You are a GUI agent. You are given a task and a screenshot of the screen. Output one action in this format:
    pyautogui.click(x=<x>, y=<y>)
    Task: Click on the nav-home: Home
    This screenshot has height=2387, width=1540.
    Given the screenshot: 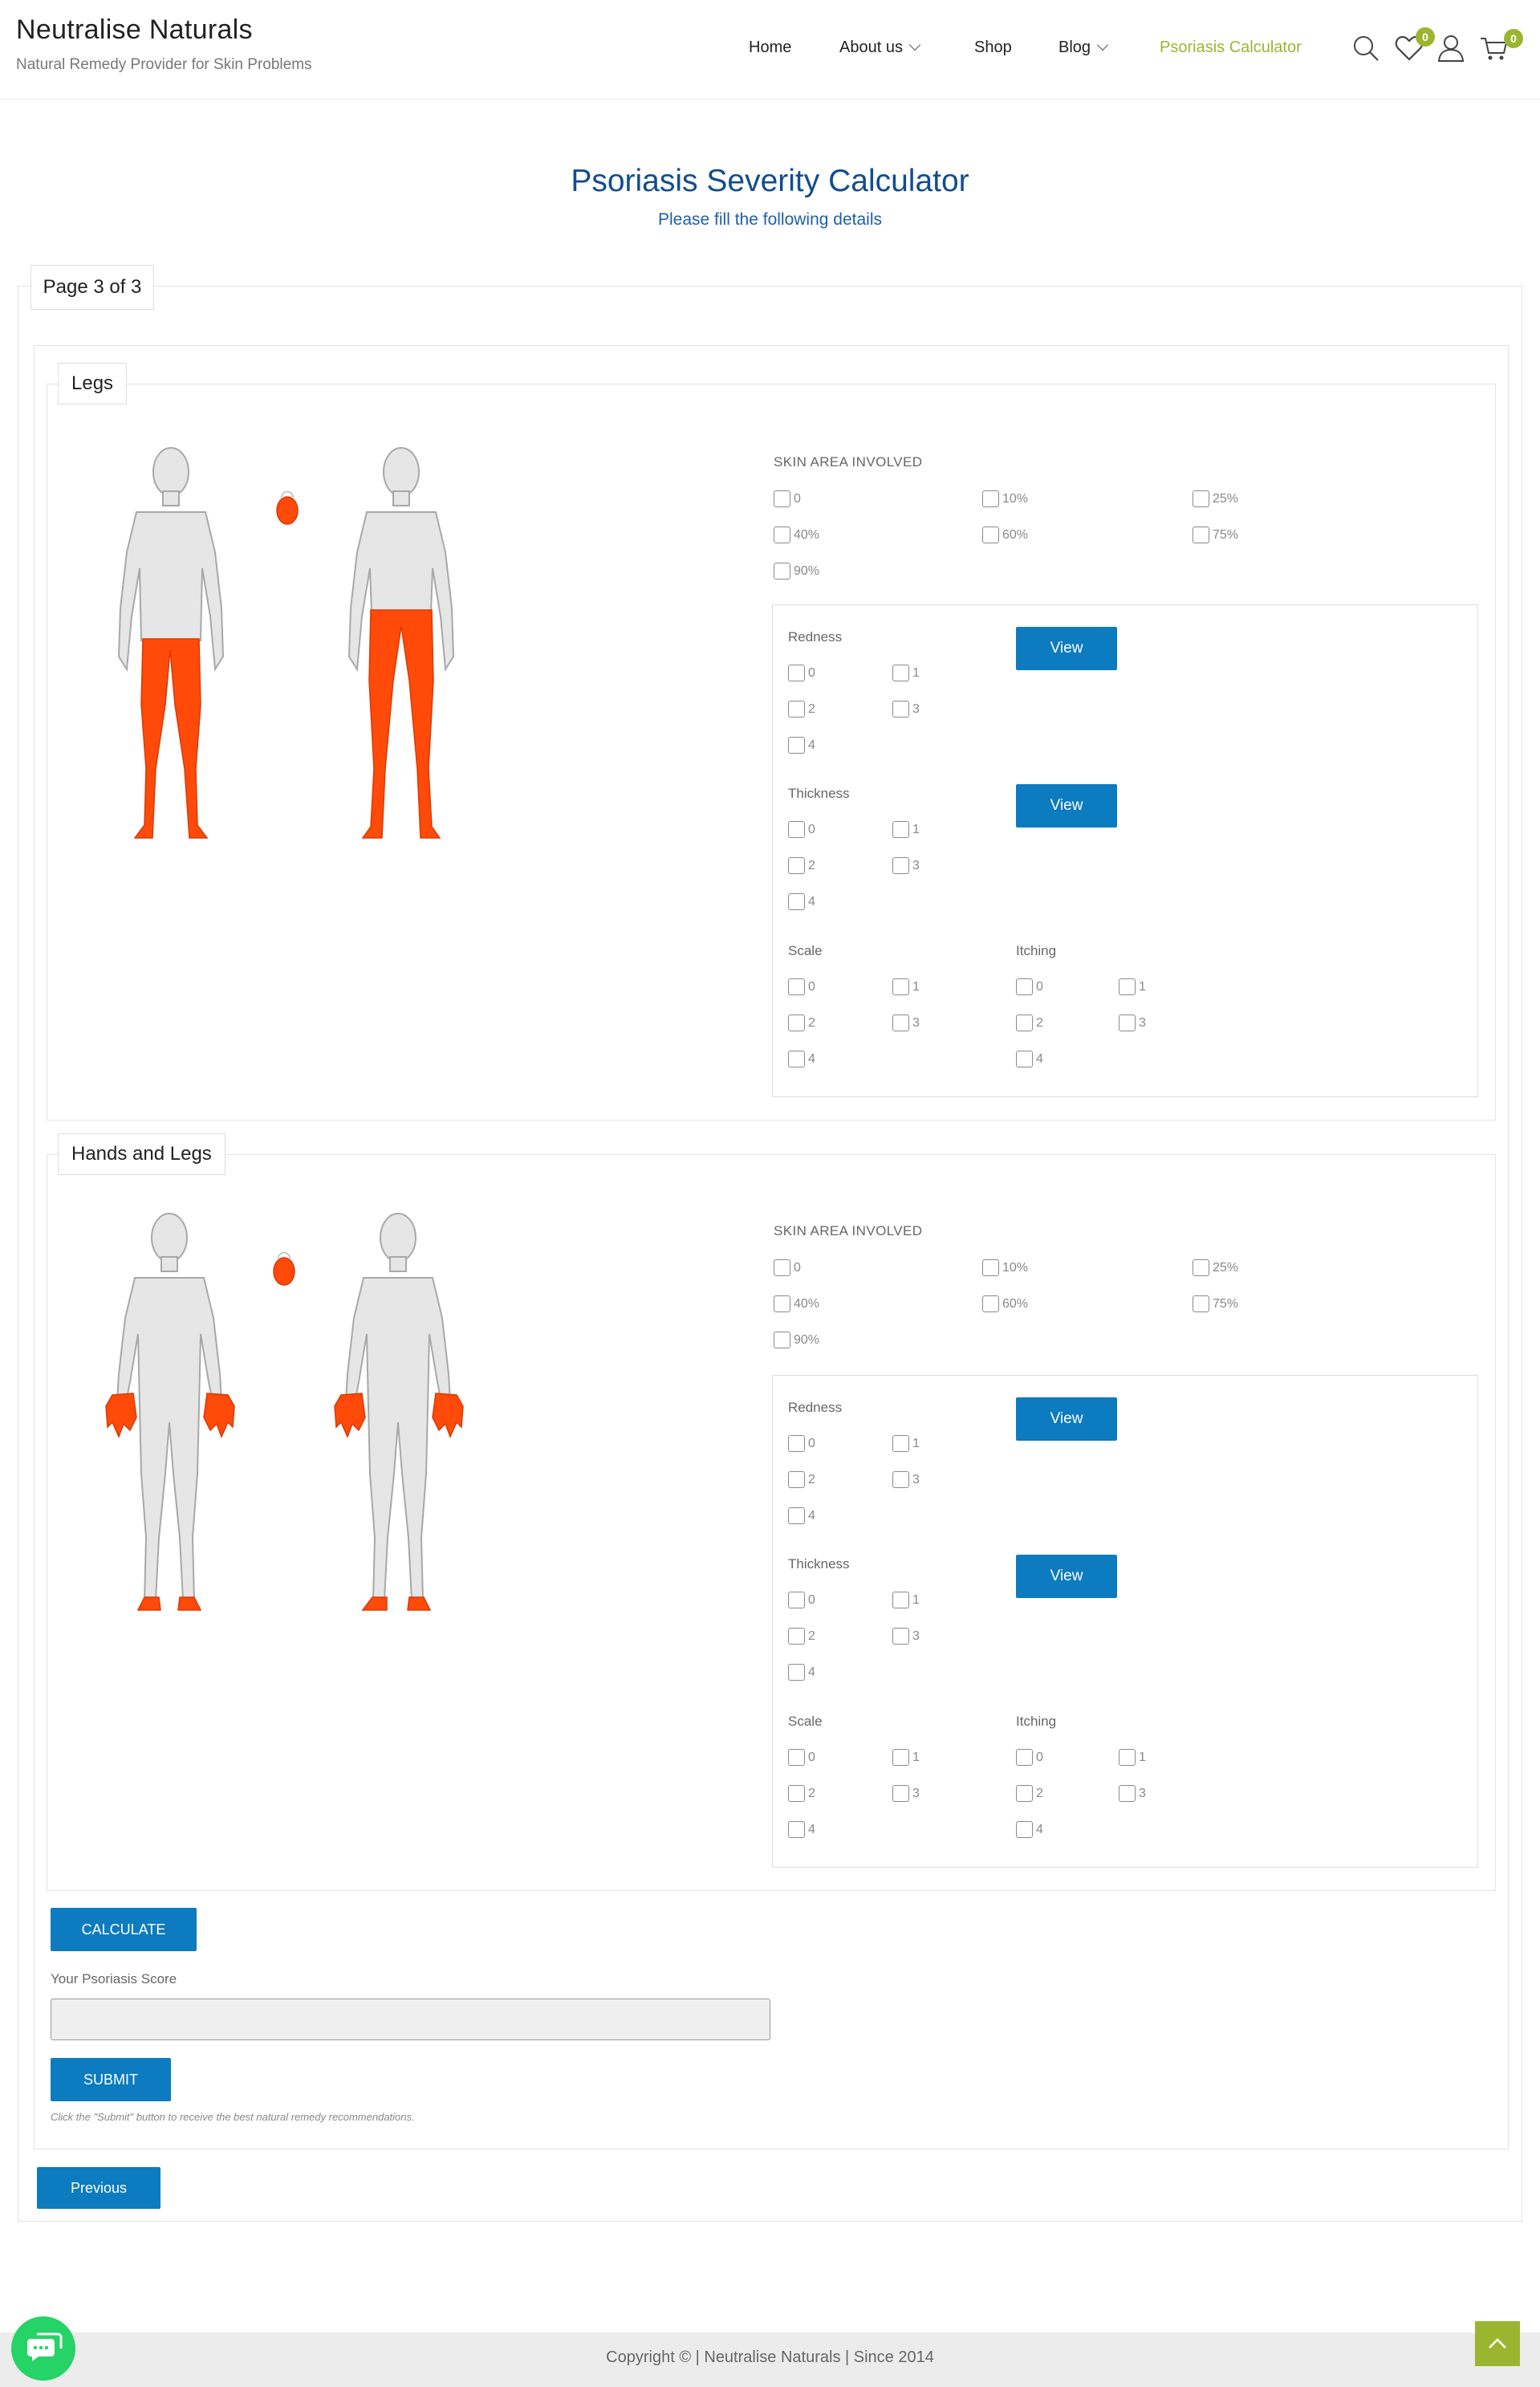 What is the action you would take?
    pyautogui.click(x=770, y=48)
    